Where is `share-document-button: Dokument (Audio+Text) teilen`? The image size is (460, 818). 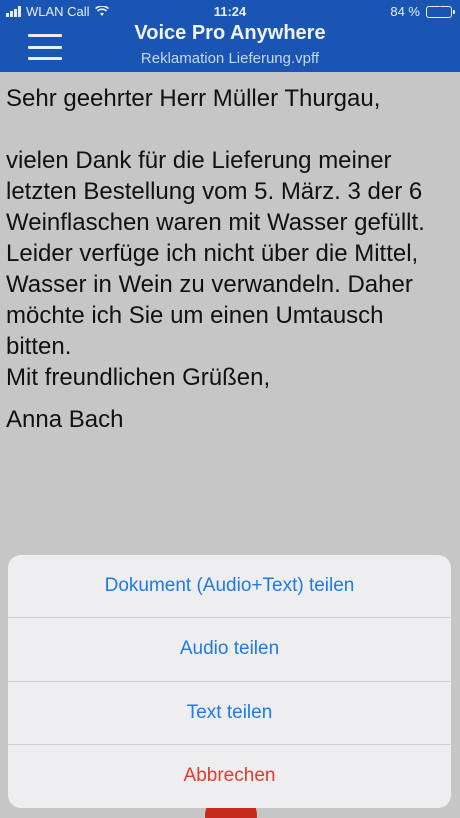 share-document-button: Dokument (Audio+Text) teilen is located at coordinates (229, 587).